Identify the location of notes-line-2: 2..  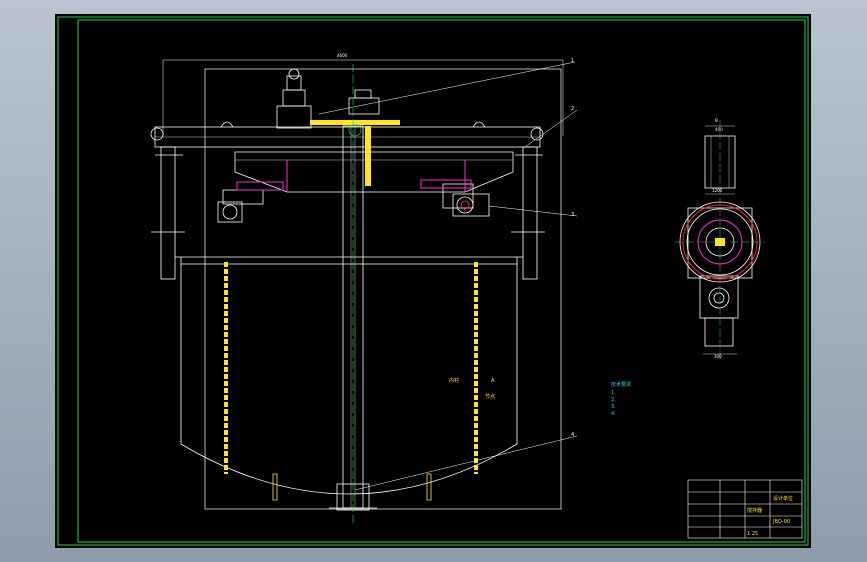
(613, 400).